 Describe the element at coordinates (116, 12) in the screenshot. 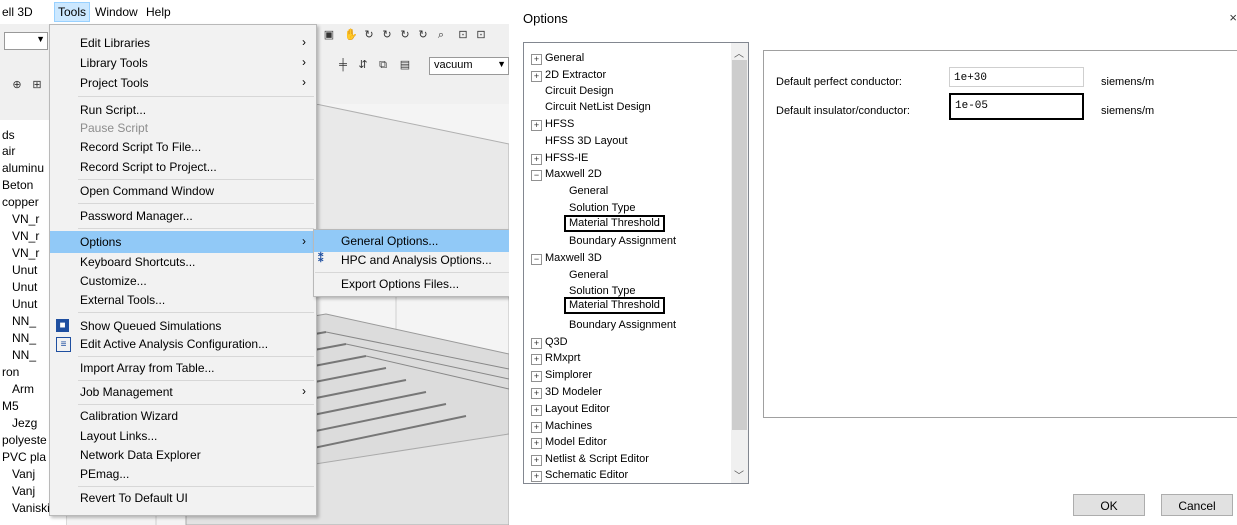

I see `menu-window: Window` at that location.